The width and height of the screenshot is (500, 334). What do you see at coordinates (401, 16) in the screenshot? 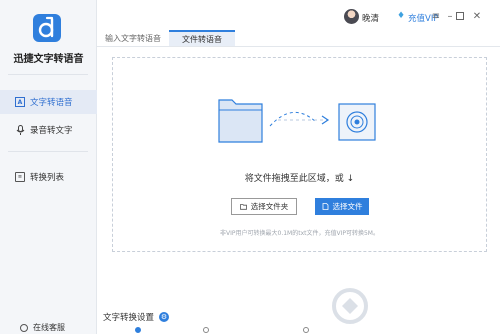
I see `diamond-icon: ♦` at bounding box center [401, 16].